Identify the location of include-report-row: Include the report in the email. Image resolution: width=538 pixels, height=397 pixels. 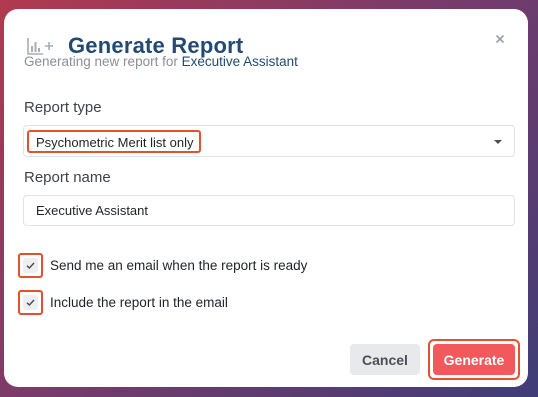
(123, 302).